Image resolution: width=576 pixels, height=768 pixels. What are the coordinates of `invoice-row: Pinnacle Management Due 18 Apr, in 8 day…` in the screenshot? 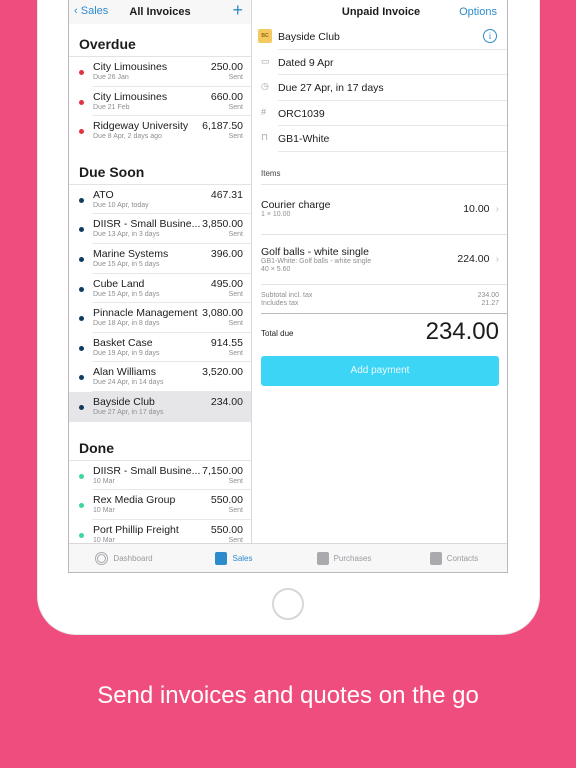 It's located at (160, 318).